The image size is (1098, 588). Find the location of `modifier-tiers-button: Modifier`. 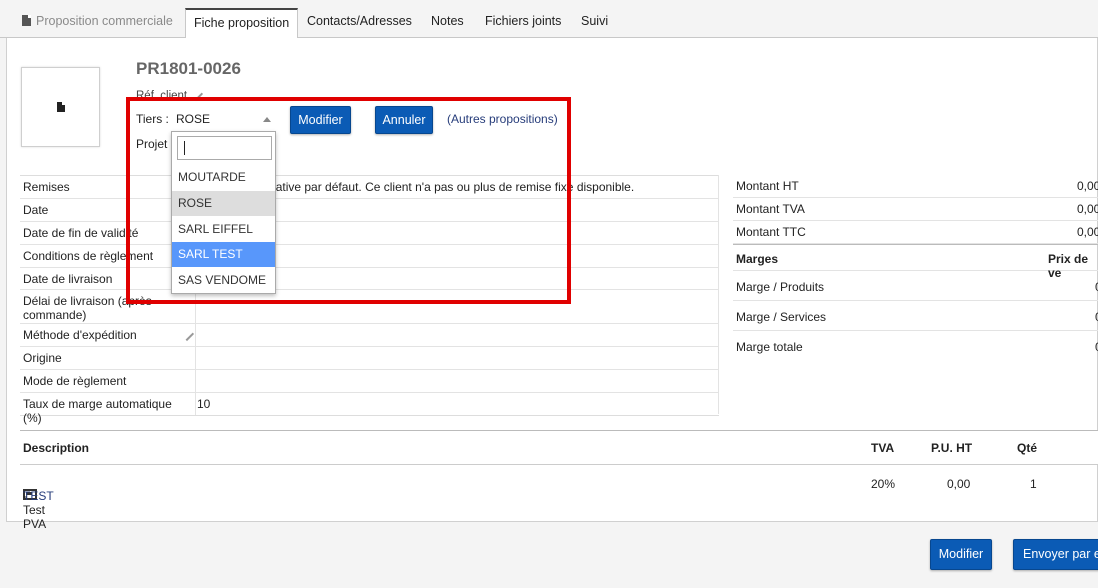

modifier-tiers-button: Modifier is located at coordinates (320, 120).